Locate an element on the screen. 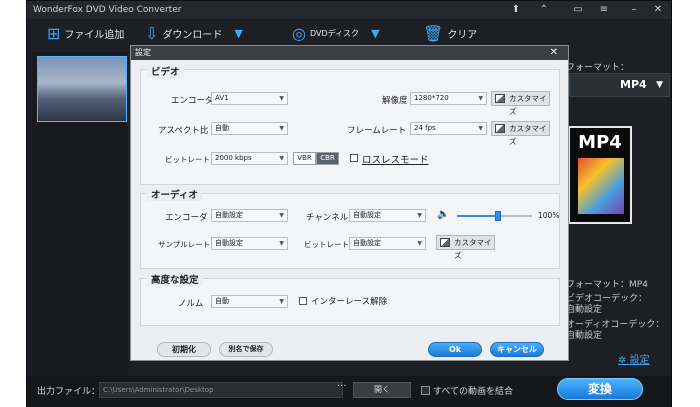 The width and height of the screenshot is (700, 407). toolbar: ⊞ ファイル追加 ⇩ ダウンロード ▼ ◎ DVDディスク ▼ 🗑 クリア is located at coordinates (349, 33).